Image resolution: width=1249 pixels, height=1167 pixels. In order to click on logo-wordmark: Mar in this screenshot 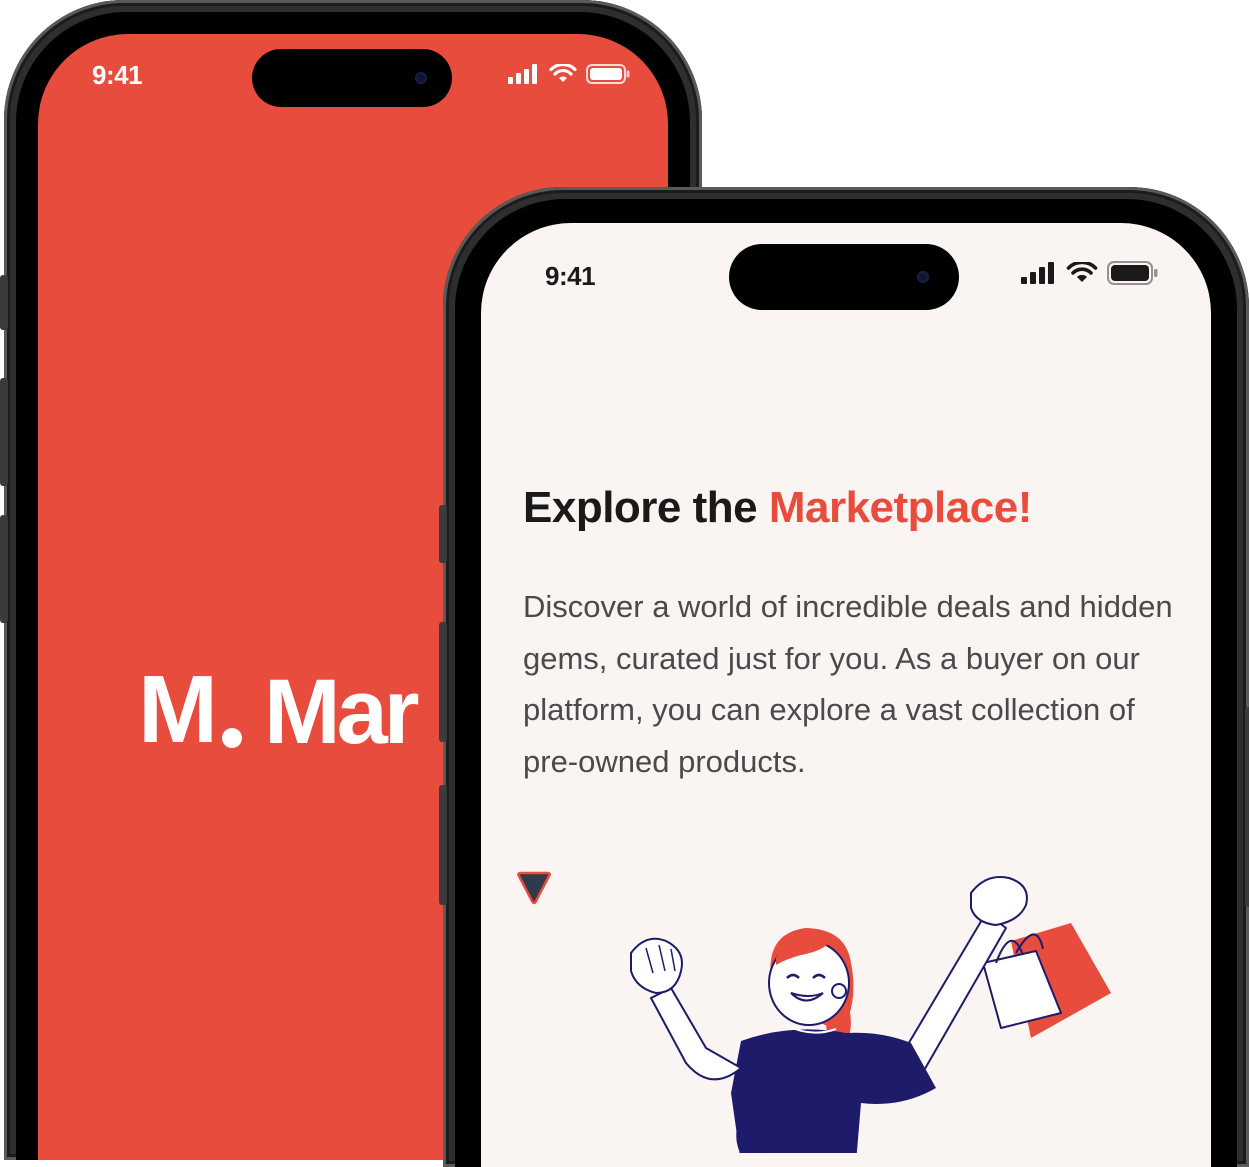, I will do `click(341, 712)`.